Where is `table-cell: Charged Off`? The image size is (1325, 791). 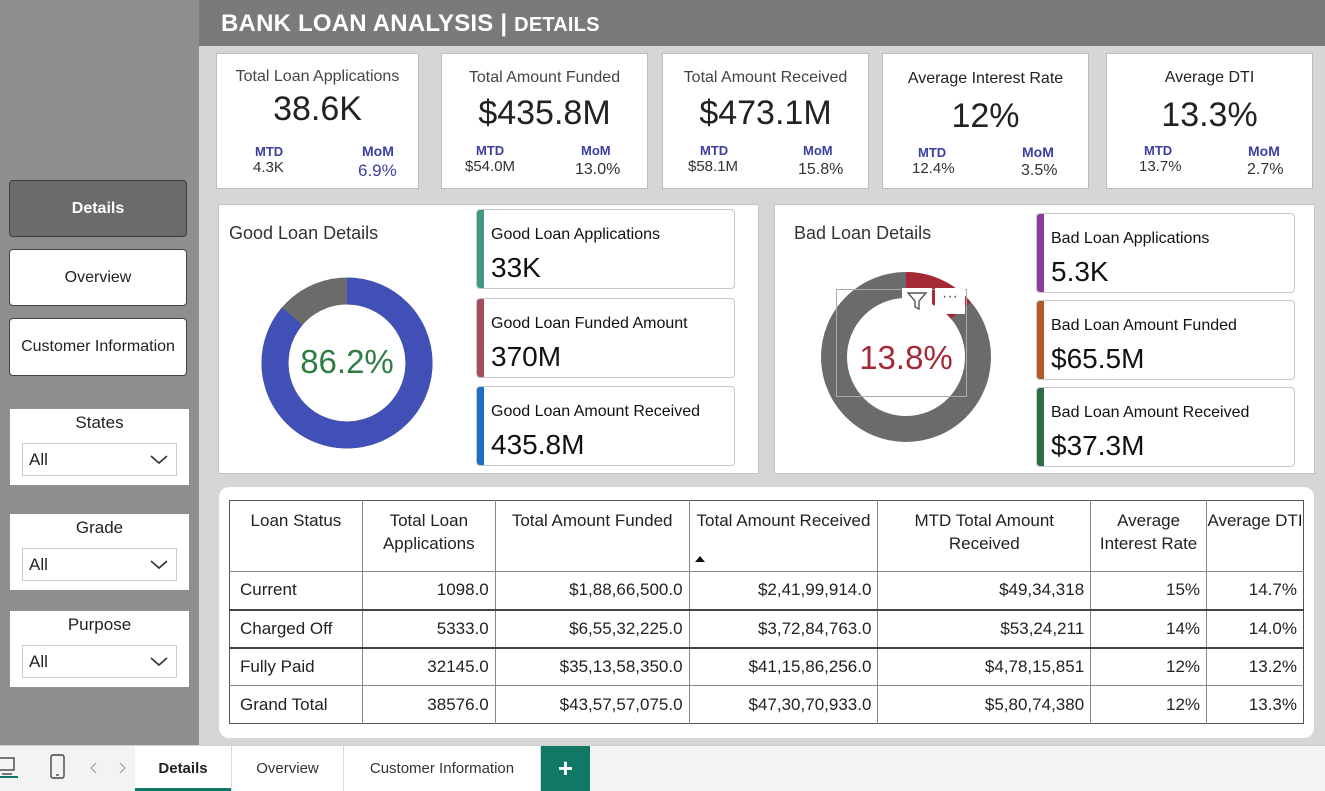 table-cell: Charged Off is located at coordinates (296, 629).